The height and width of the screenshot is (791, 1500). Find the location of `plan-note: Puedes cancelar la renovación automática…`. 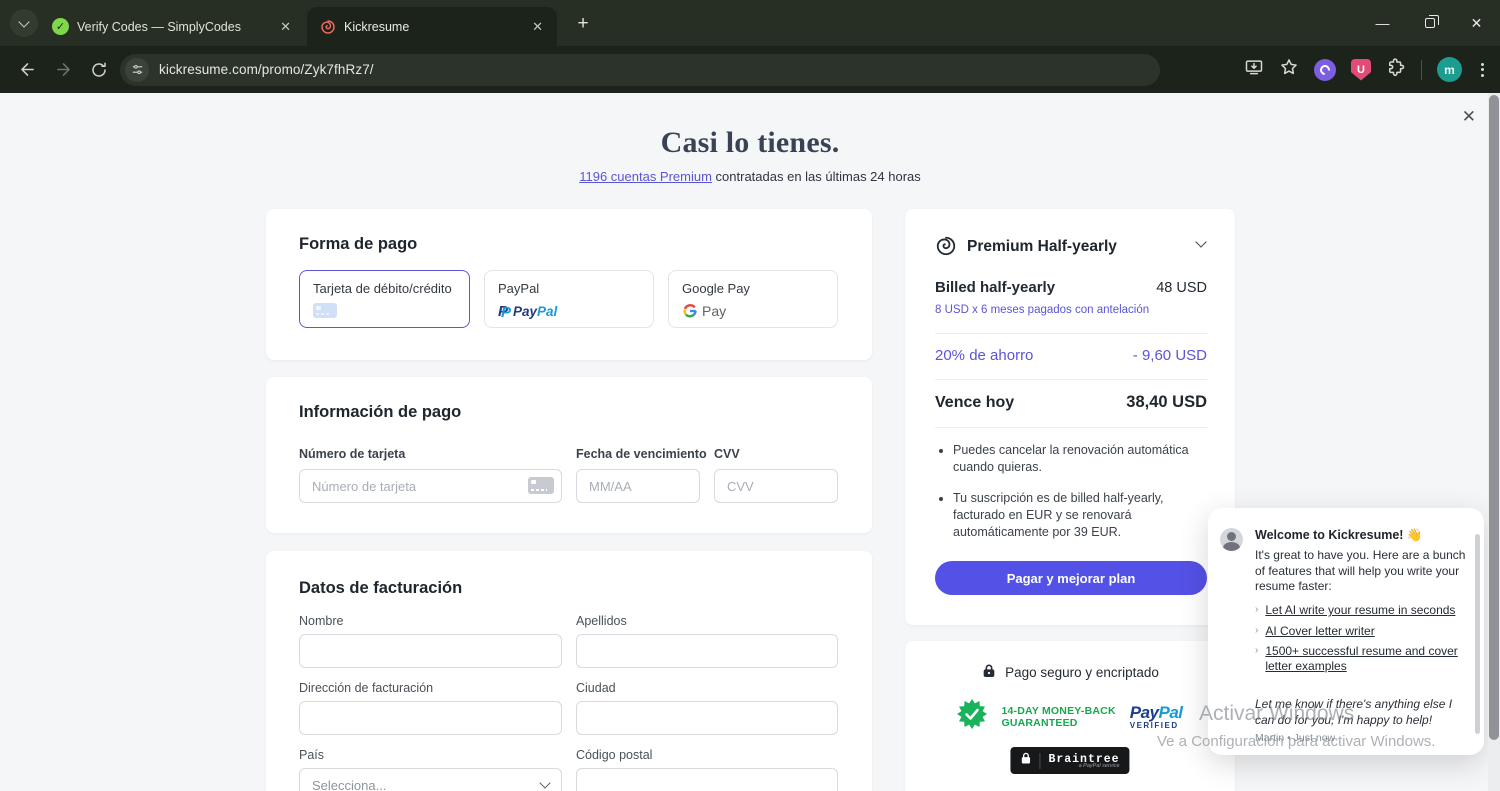

plan-note: Puedes cancelar la renovación automática… is located at coordinates (1081, 459).